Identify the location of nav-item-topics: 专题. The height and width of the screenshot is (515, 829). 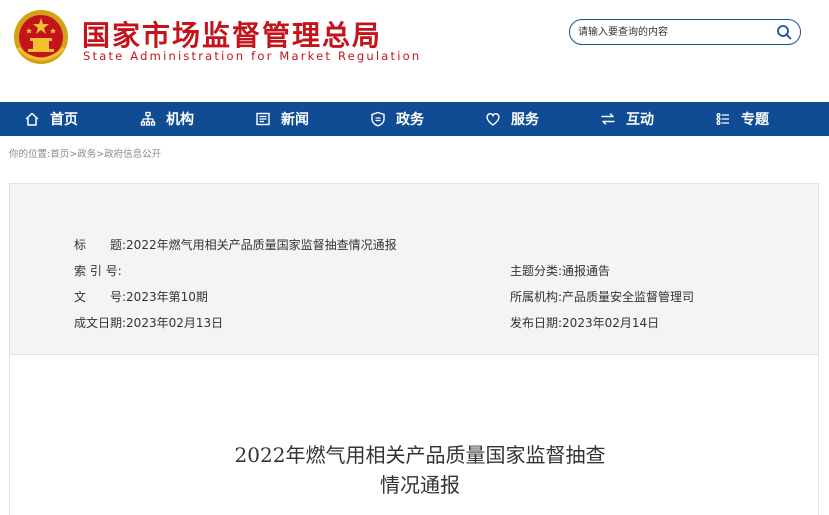
(742, 119).